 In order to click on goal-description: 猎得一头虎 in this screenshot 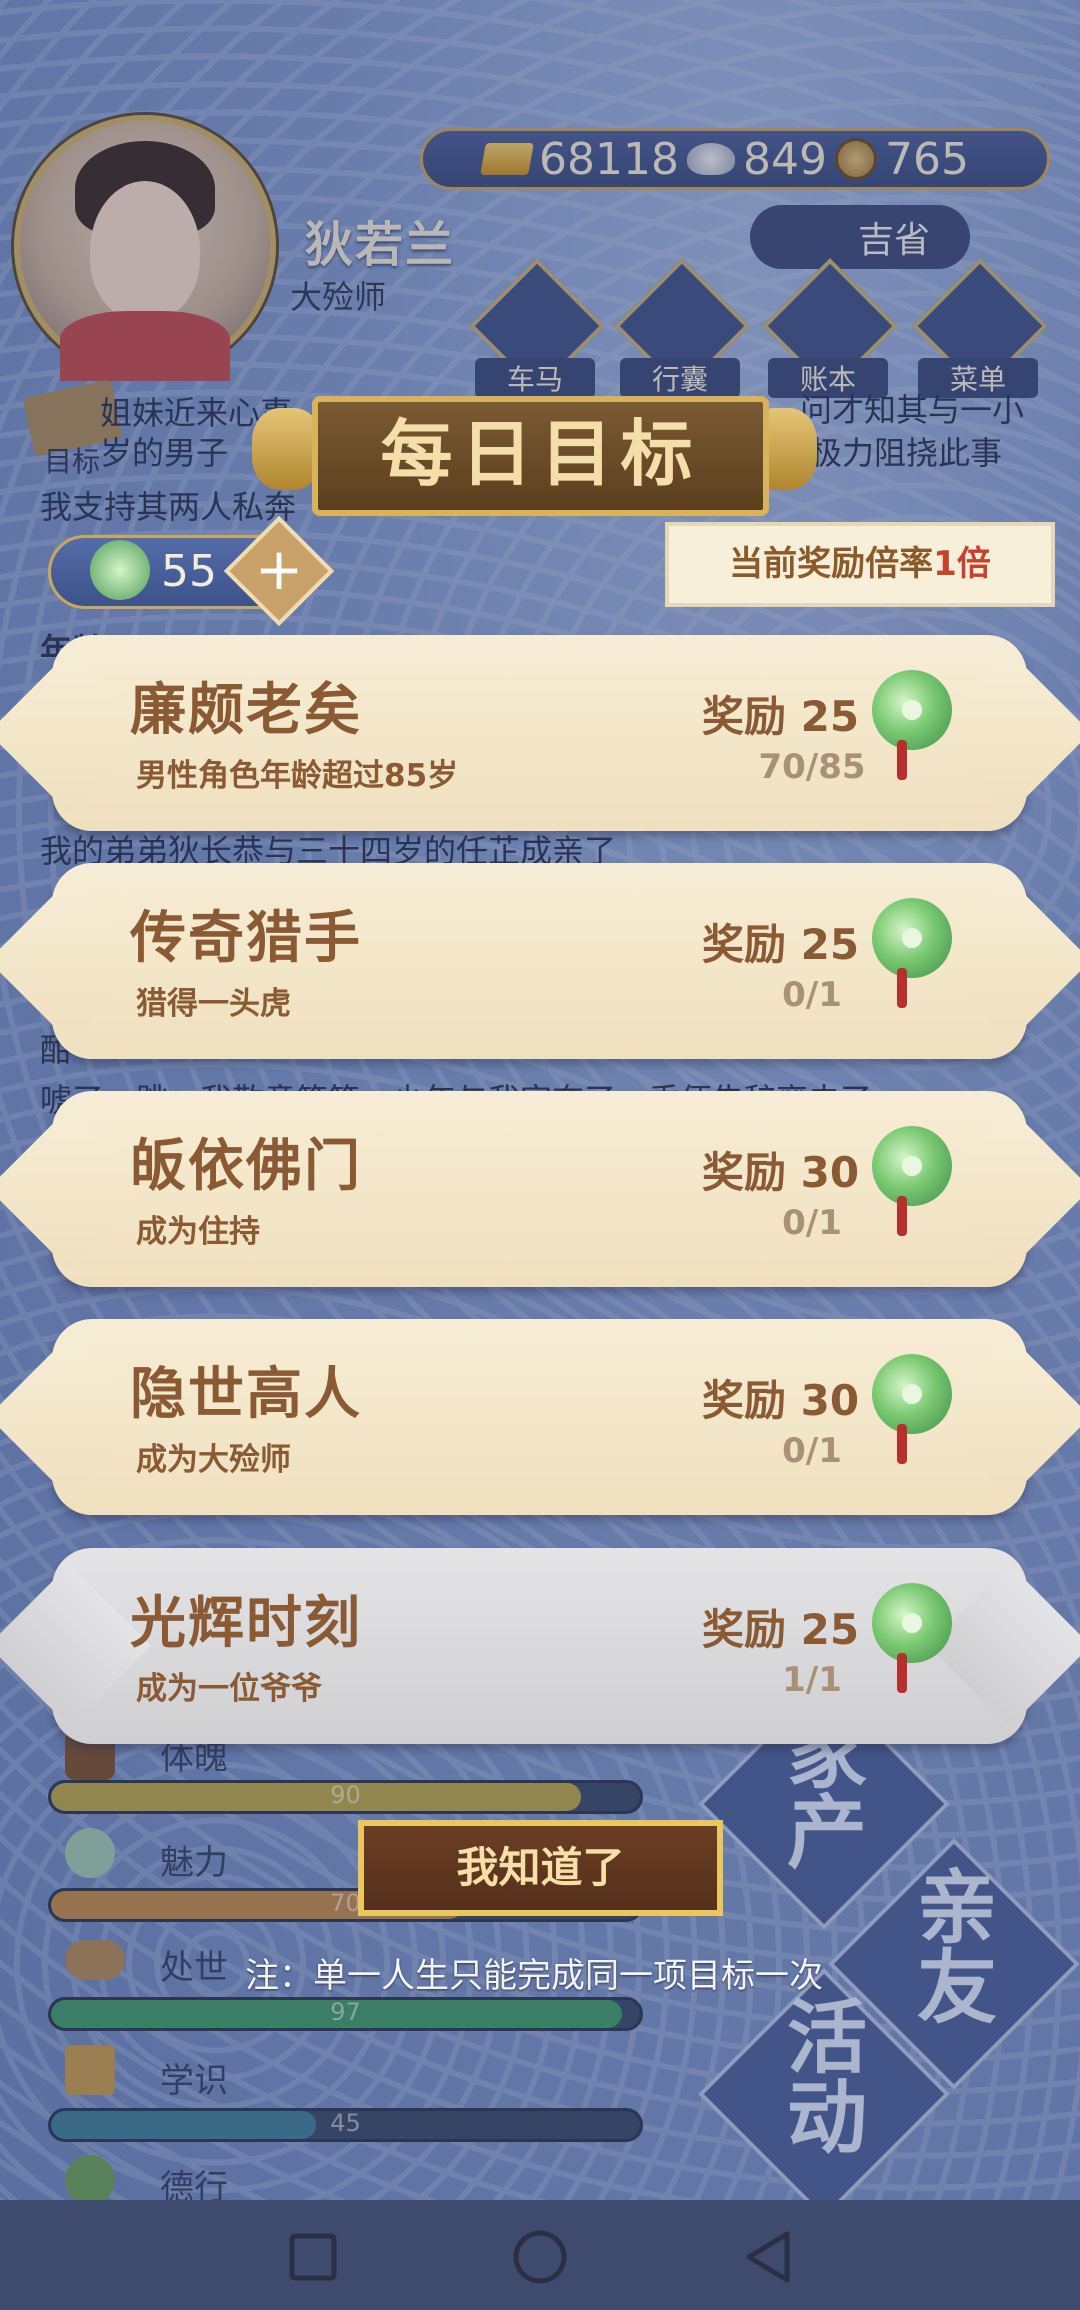, I will do `click(213, 1004)`.